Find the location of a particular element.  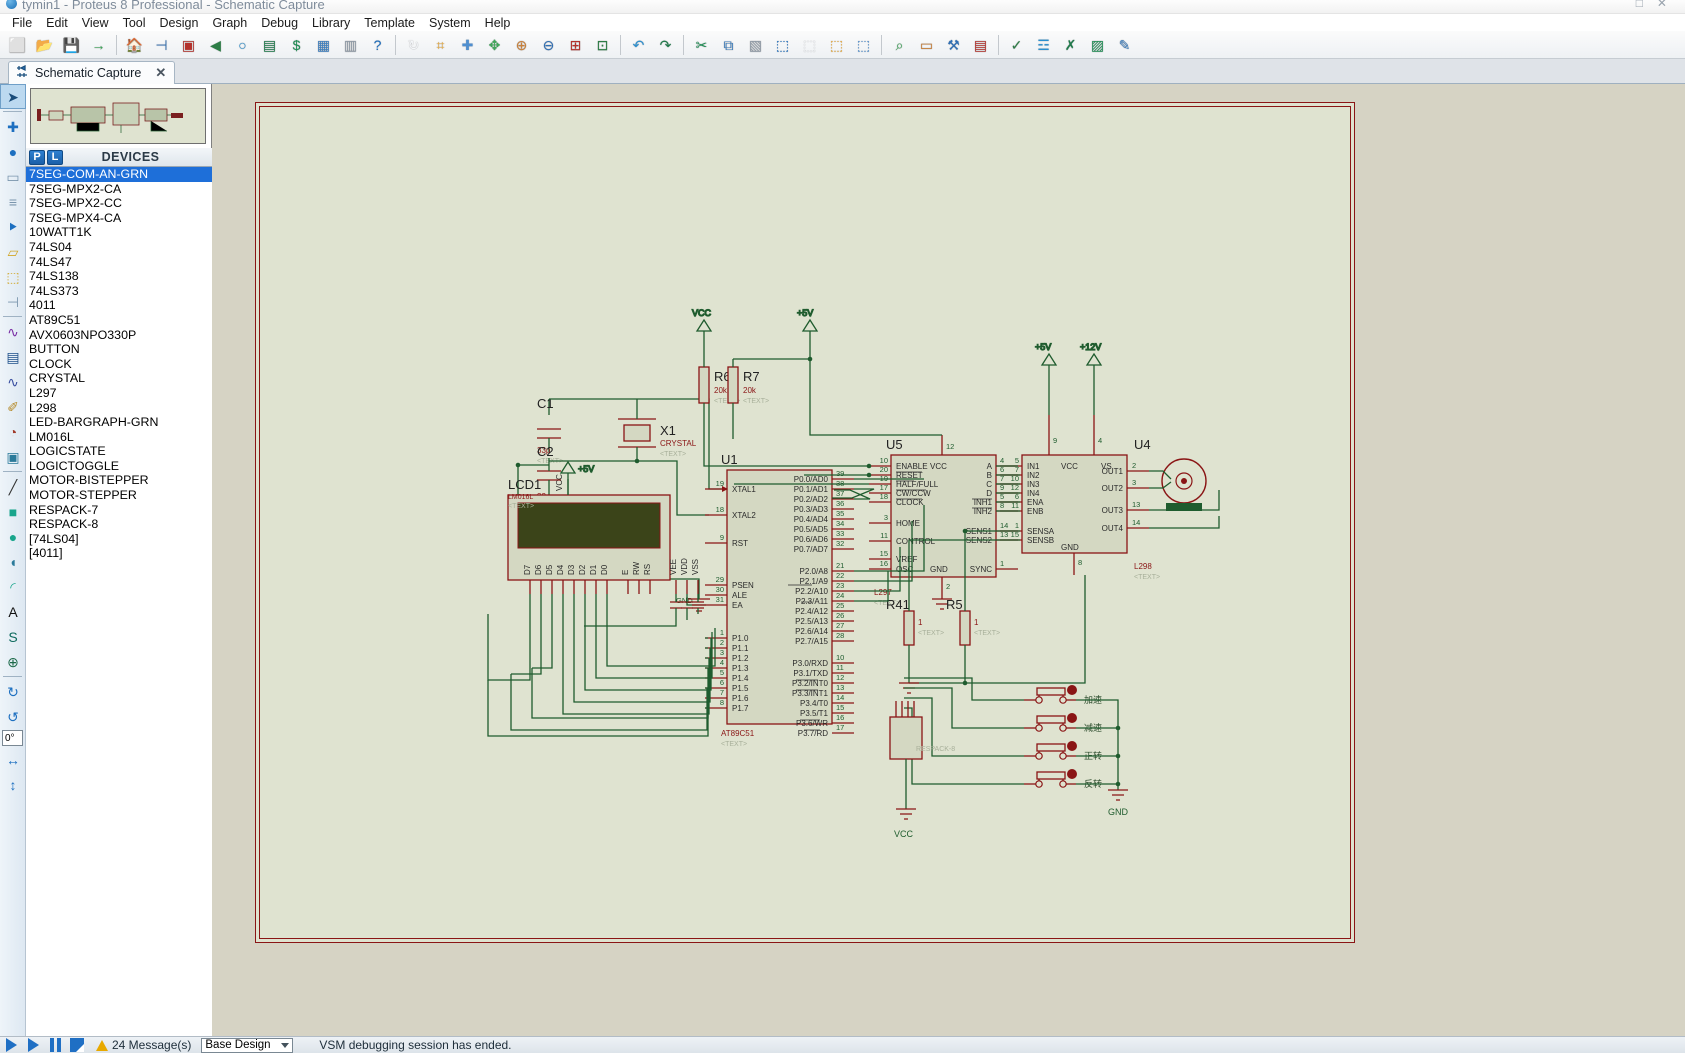

copy-button: ⧉ is located at coordinates (728, 45).